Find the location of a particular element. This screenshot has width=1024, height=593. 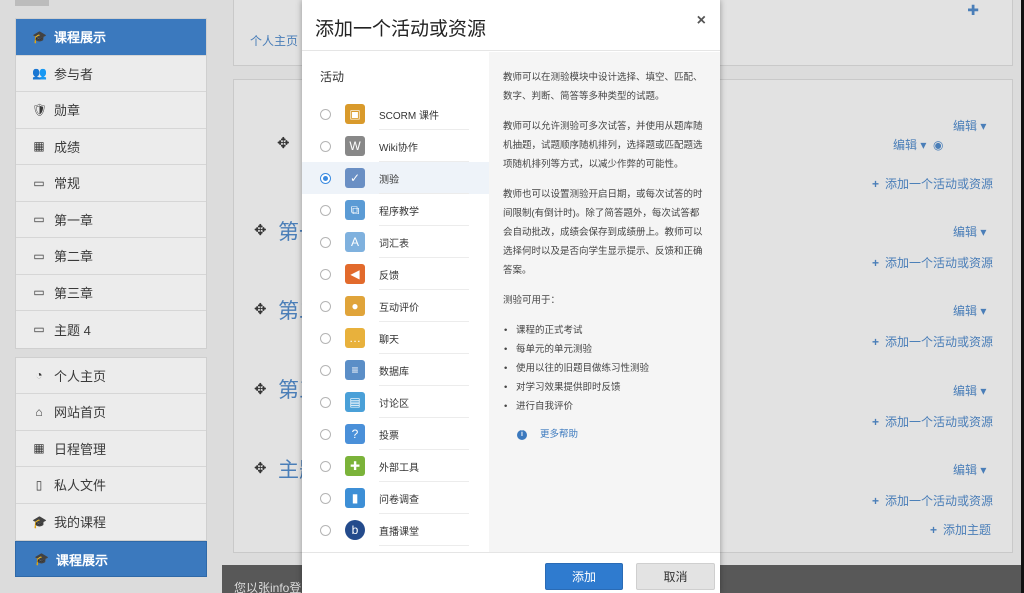

sidebar-item-label: 我的课程 is located at coordinates (80, 523).